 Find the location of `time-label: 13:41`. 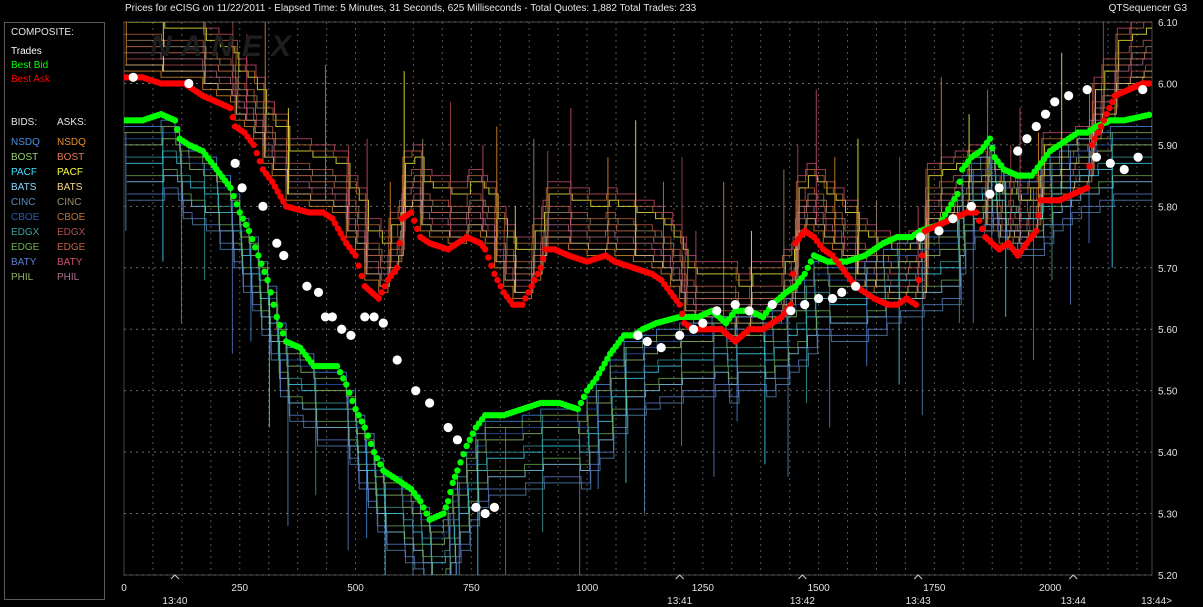

time-label: 13:41 is located at coordinates (679, 601).